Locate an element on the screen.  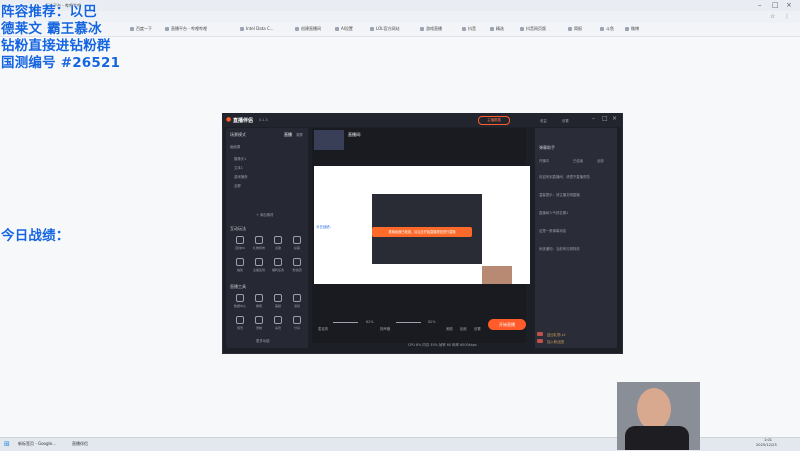
header-button-income: 收益 is located at coordinates (543, 120).